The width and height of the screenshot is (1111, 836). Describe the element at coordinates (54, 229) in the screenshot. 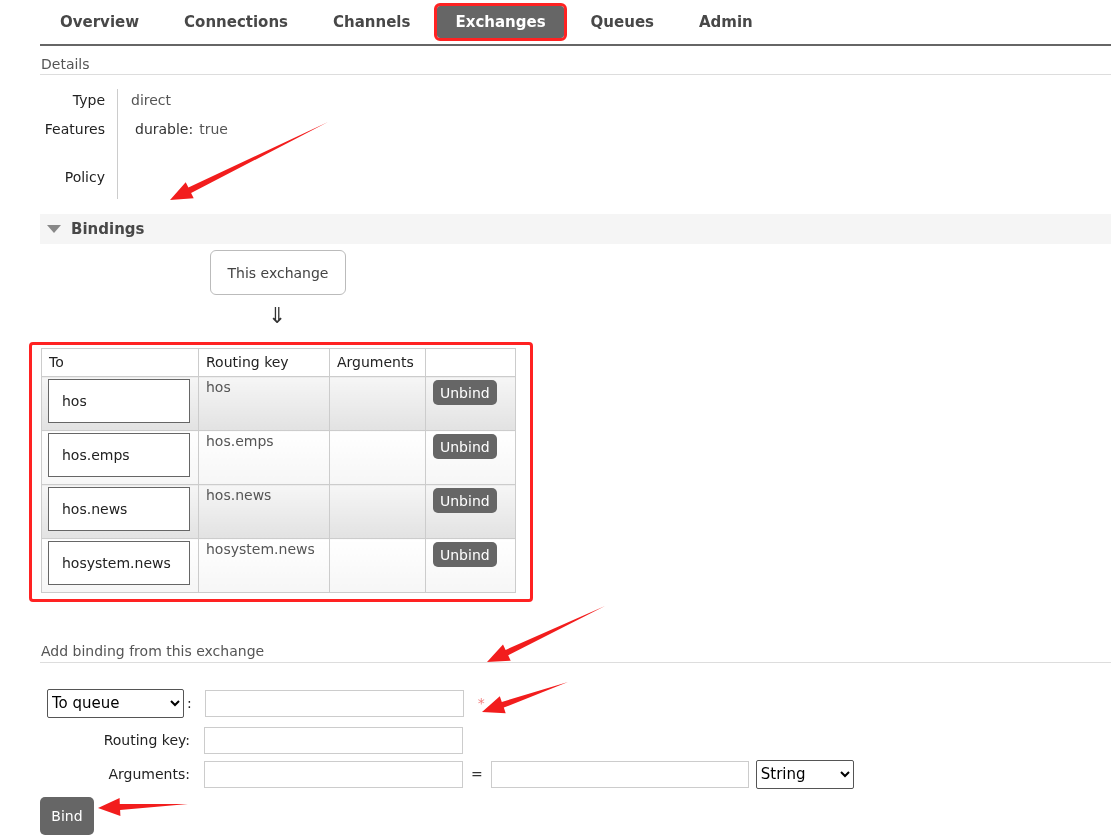

I see `collapse-triangle-icon` at that location.